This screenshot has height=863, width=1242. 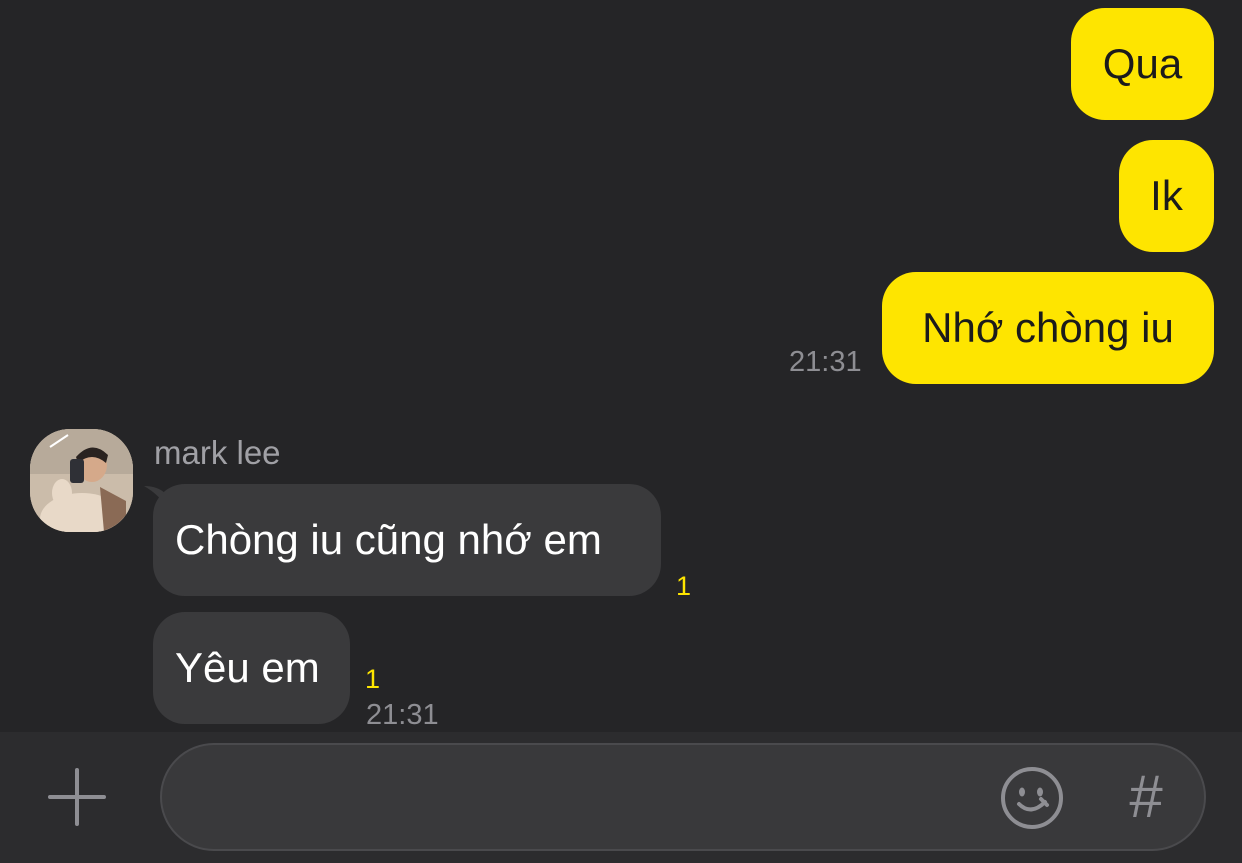 I want to click on avatar-photo, so click(x=81, y=480).